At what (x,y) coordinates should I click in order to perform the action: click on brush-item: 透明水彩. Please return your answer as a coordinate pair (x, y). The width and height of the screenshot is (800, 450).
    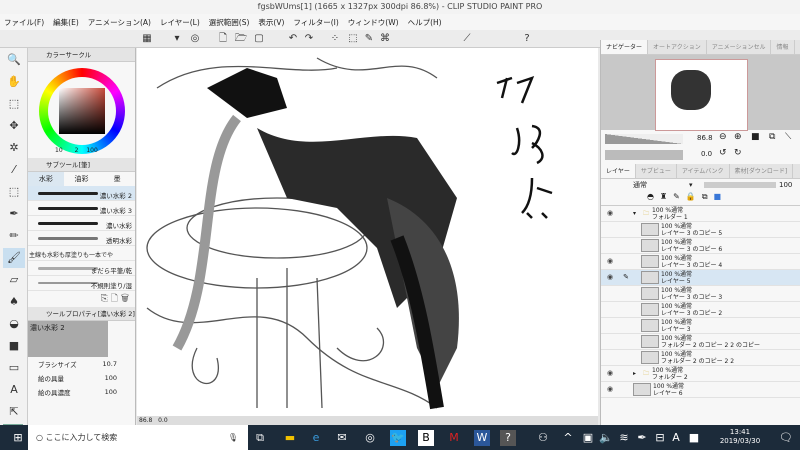
    Looking at the image, I should click on (81, 238).